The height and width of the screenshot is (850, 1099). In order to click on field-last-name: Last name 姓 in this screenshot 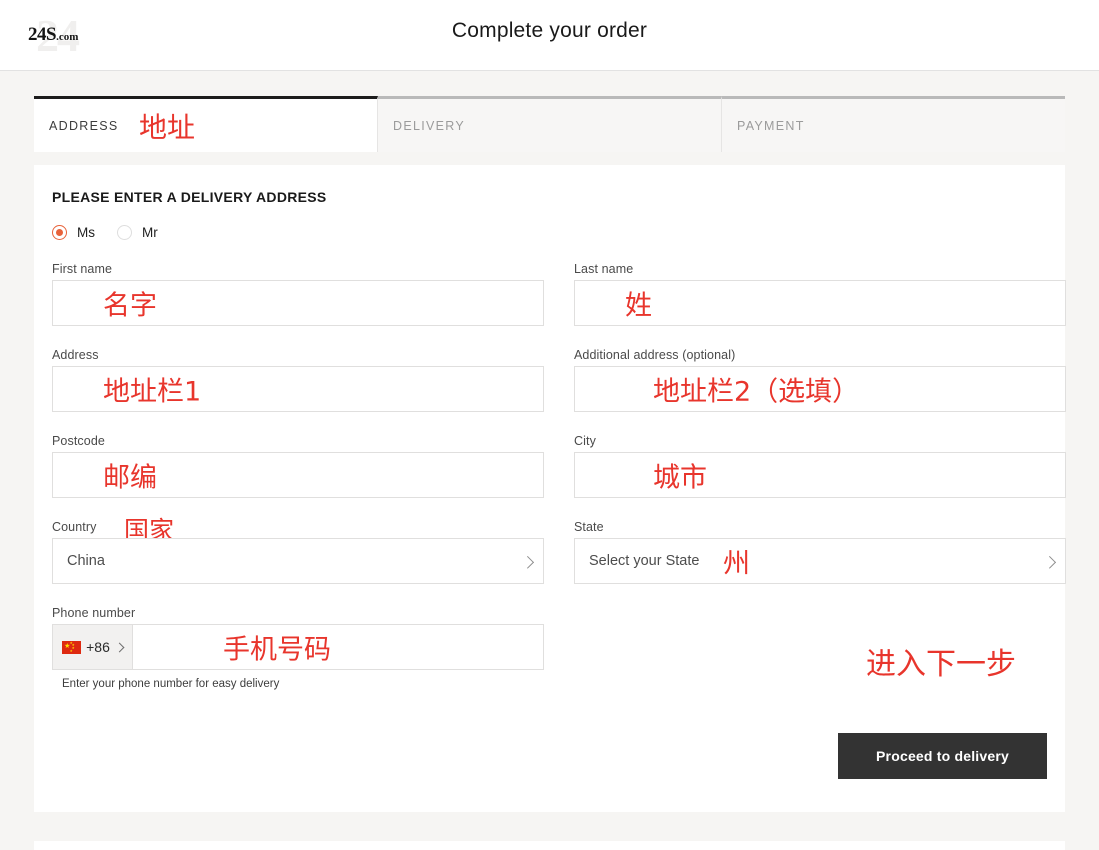, I will do `click(820, 294)`.